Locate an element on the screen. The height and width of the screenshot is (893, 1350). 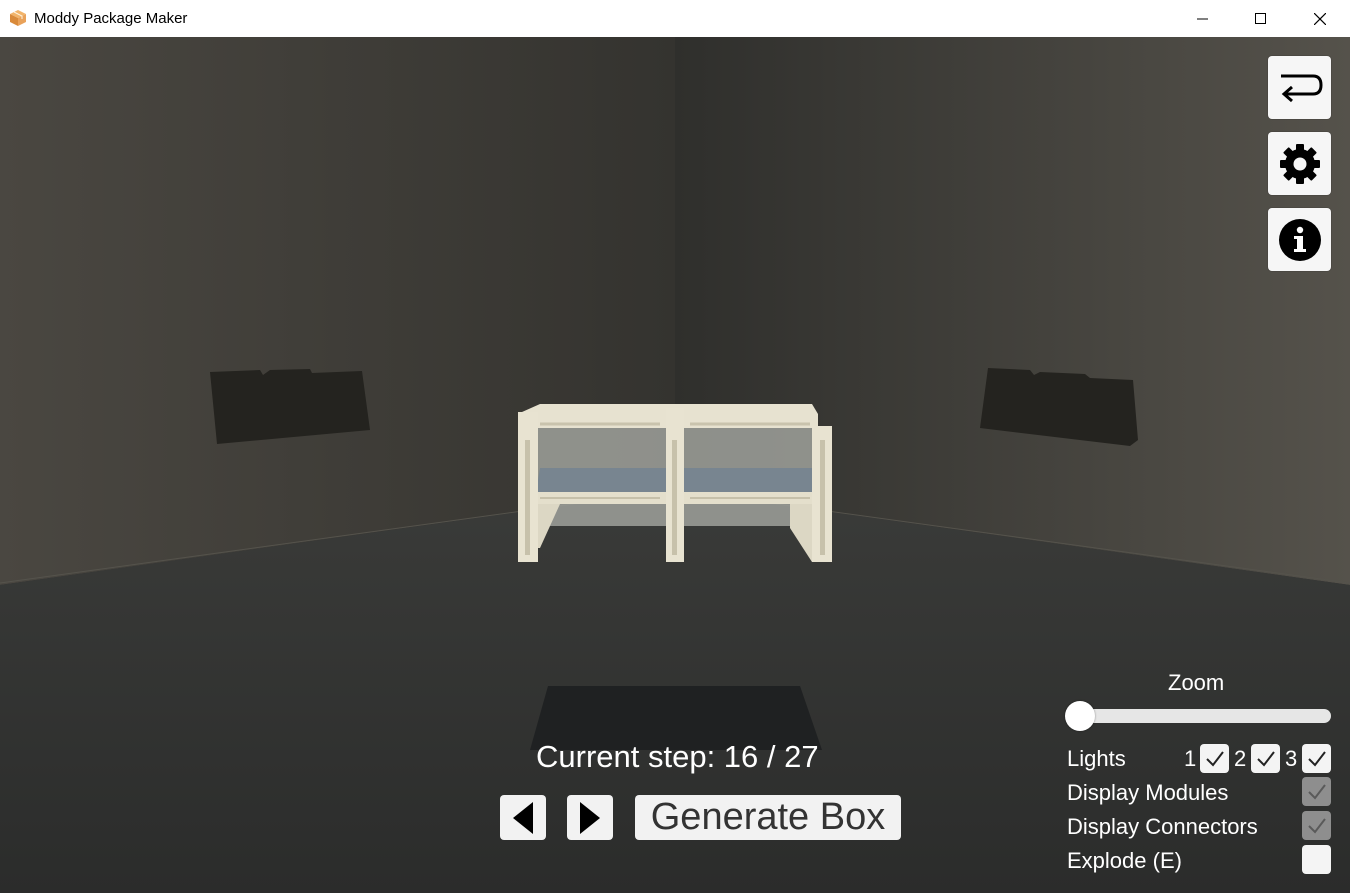
lights-label: Lights is located at coordinates (1096, 758).